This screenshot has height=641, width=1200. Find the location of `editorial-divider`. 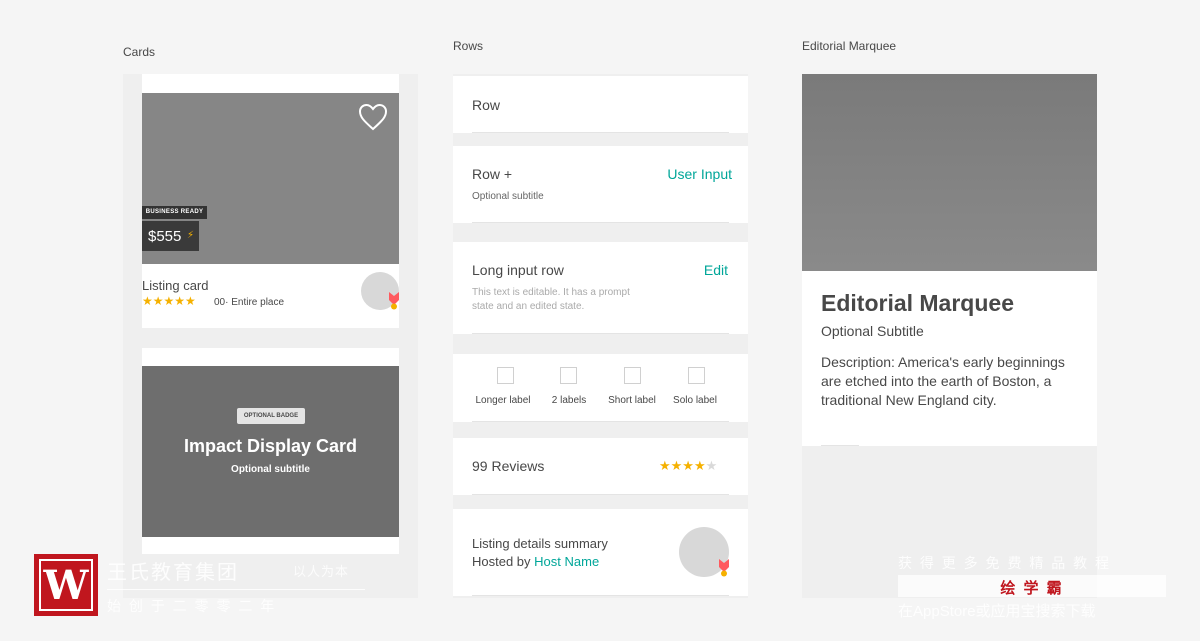

editorial-divider is located at coordinates (840, 445).